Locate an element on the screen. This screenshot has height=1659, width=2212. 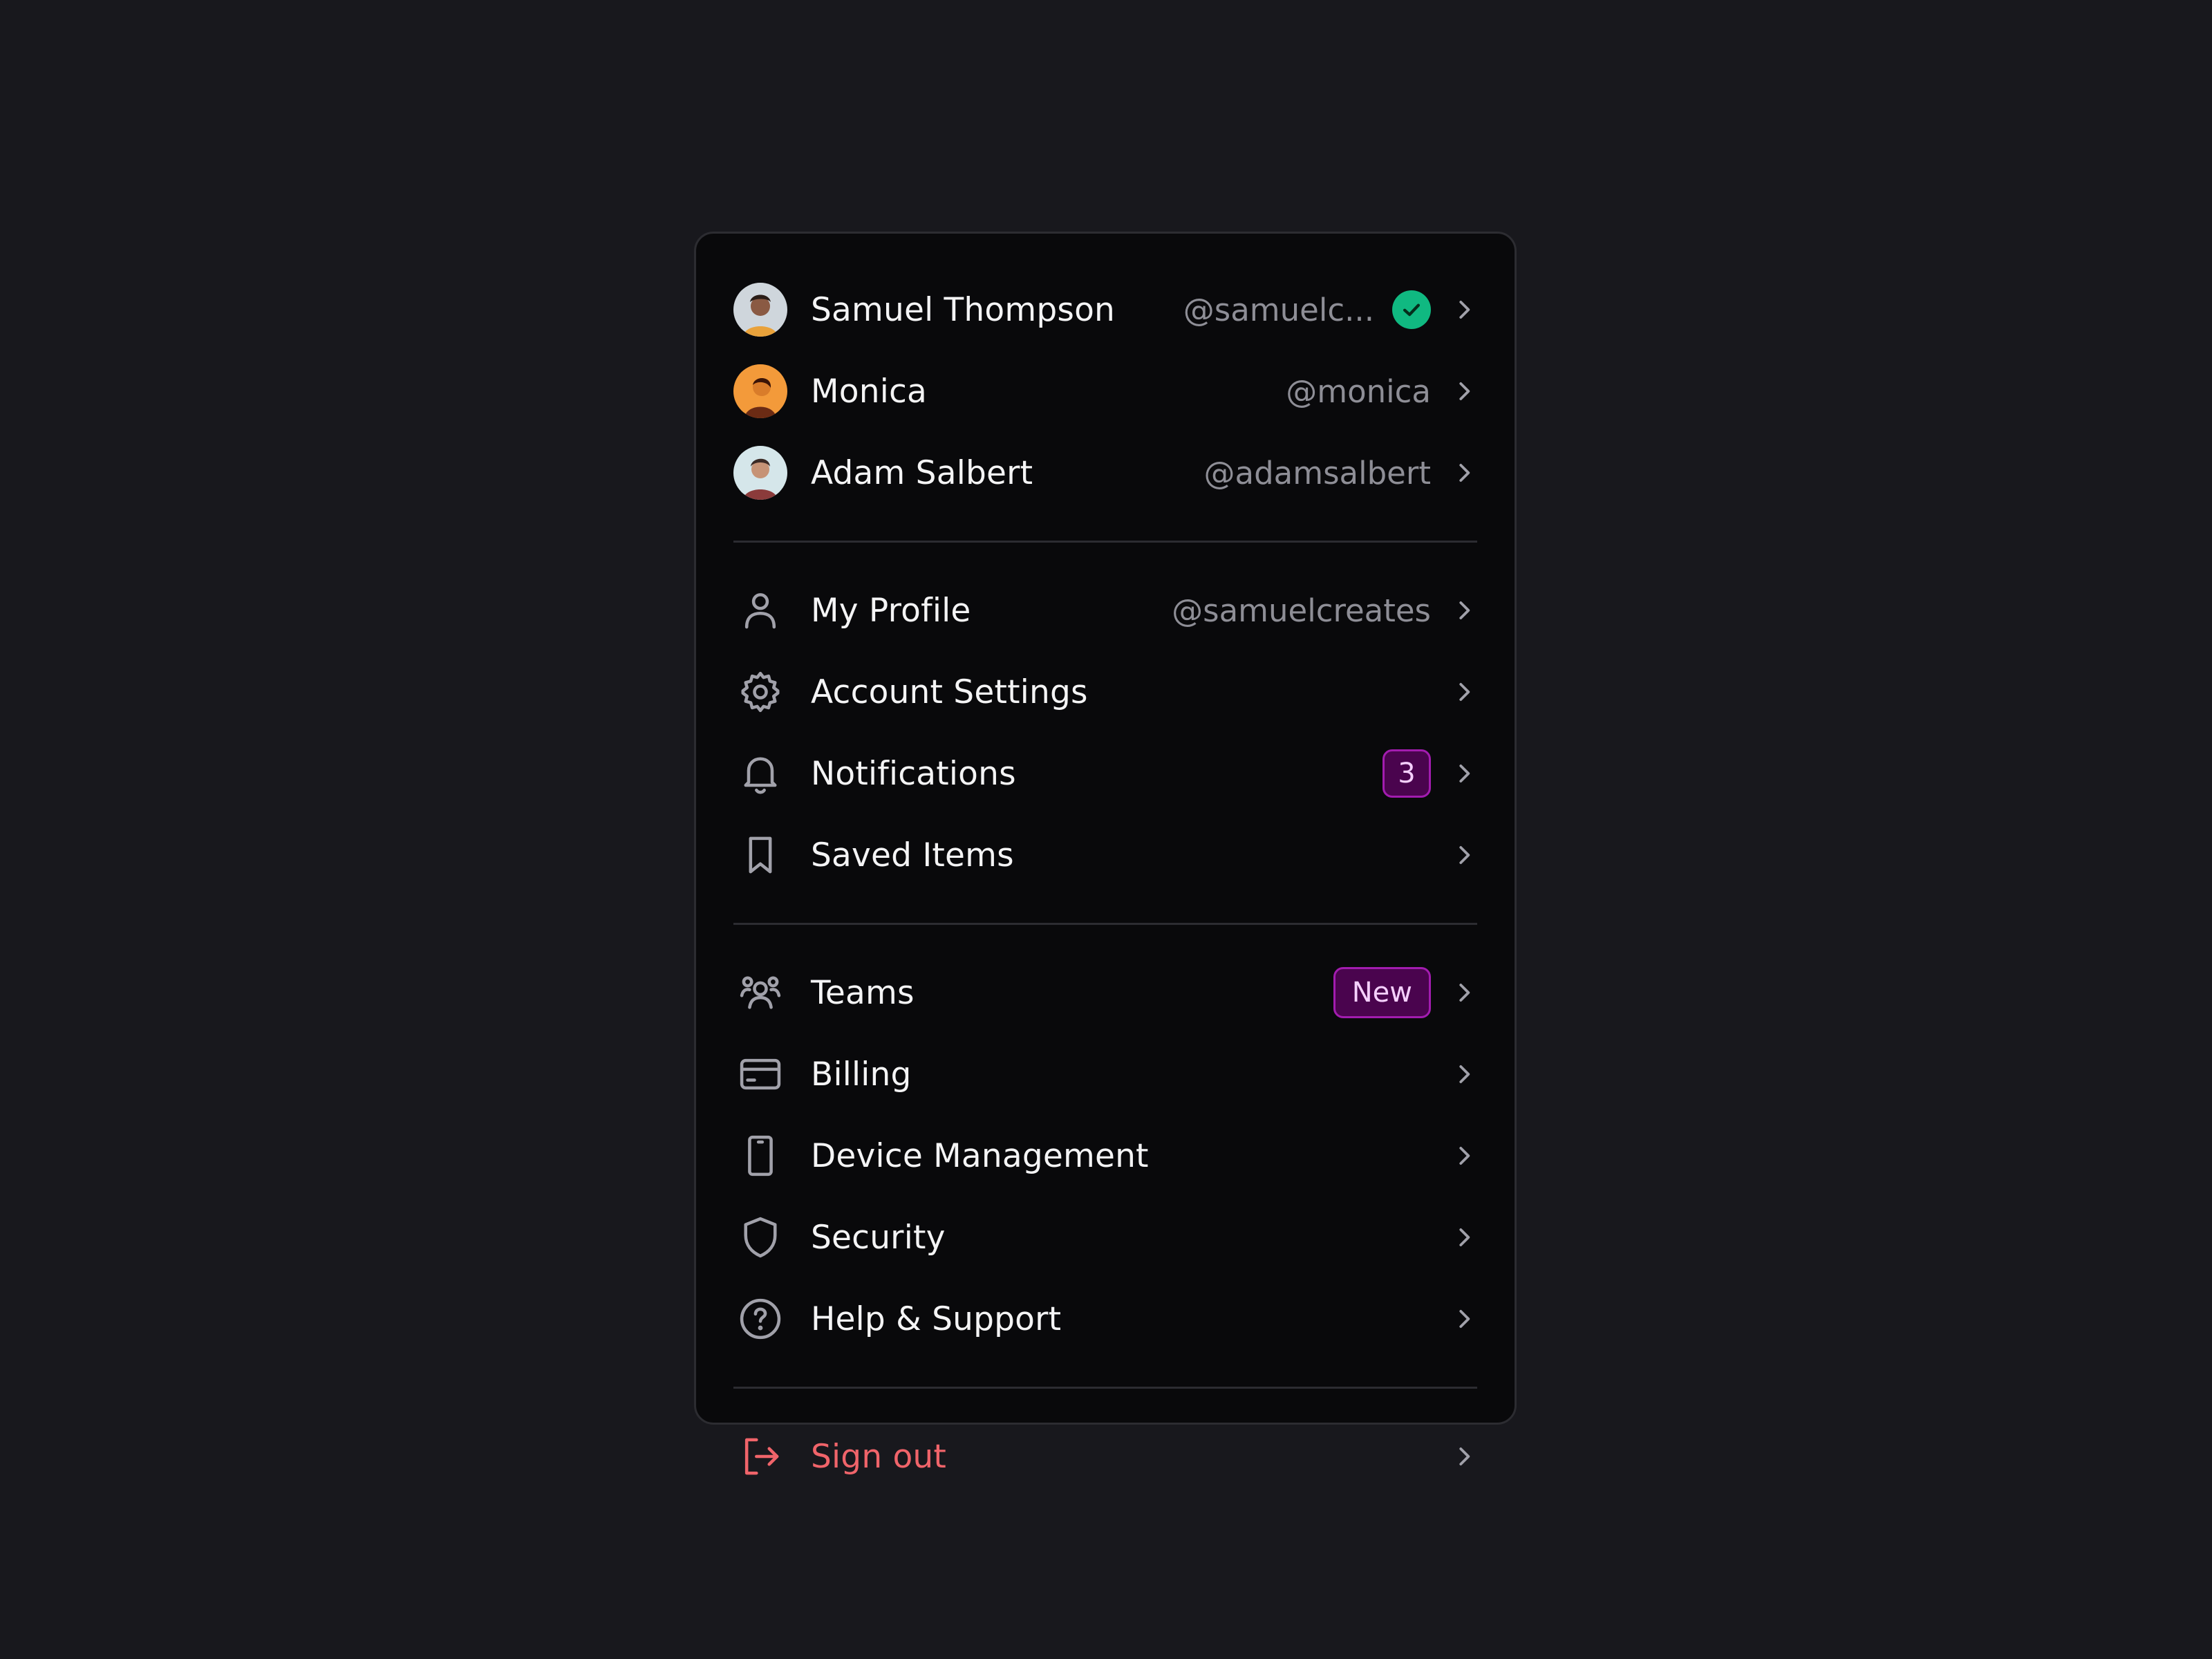
user-icon is located at coordinates (760, 610).